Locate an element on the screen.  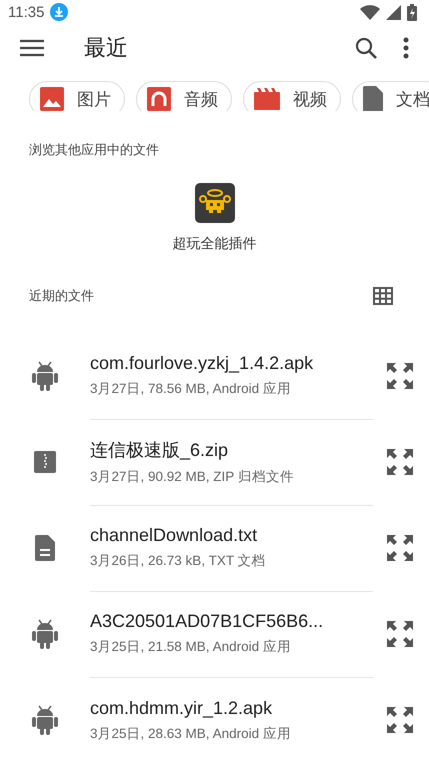
grid-view-button is located at coordinates (383, 296).